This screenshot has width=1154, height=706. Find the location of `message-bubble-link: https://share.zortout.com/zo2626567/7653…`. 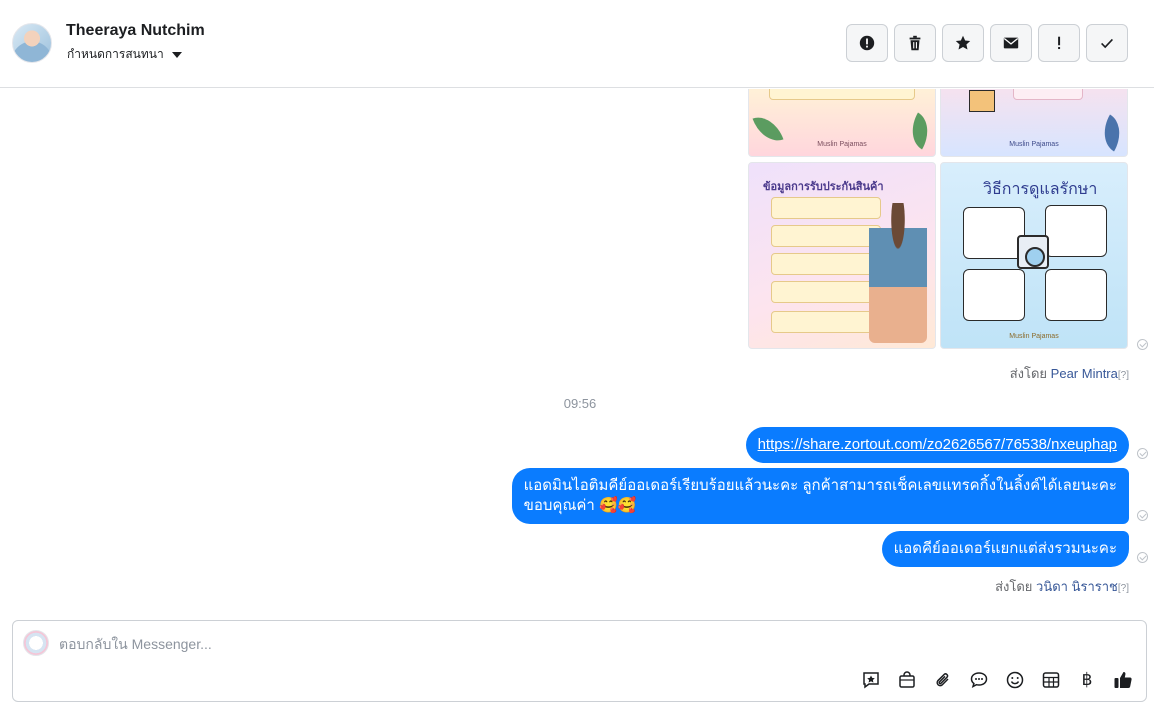

message-bubble-link: https://share.zortout.com/zo2626567/7653… is located at coordinates (937, 445).